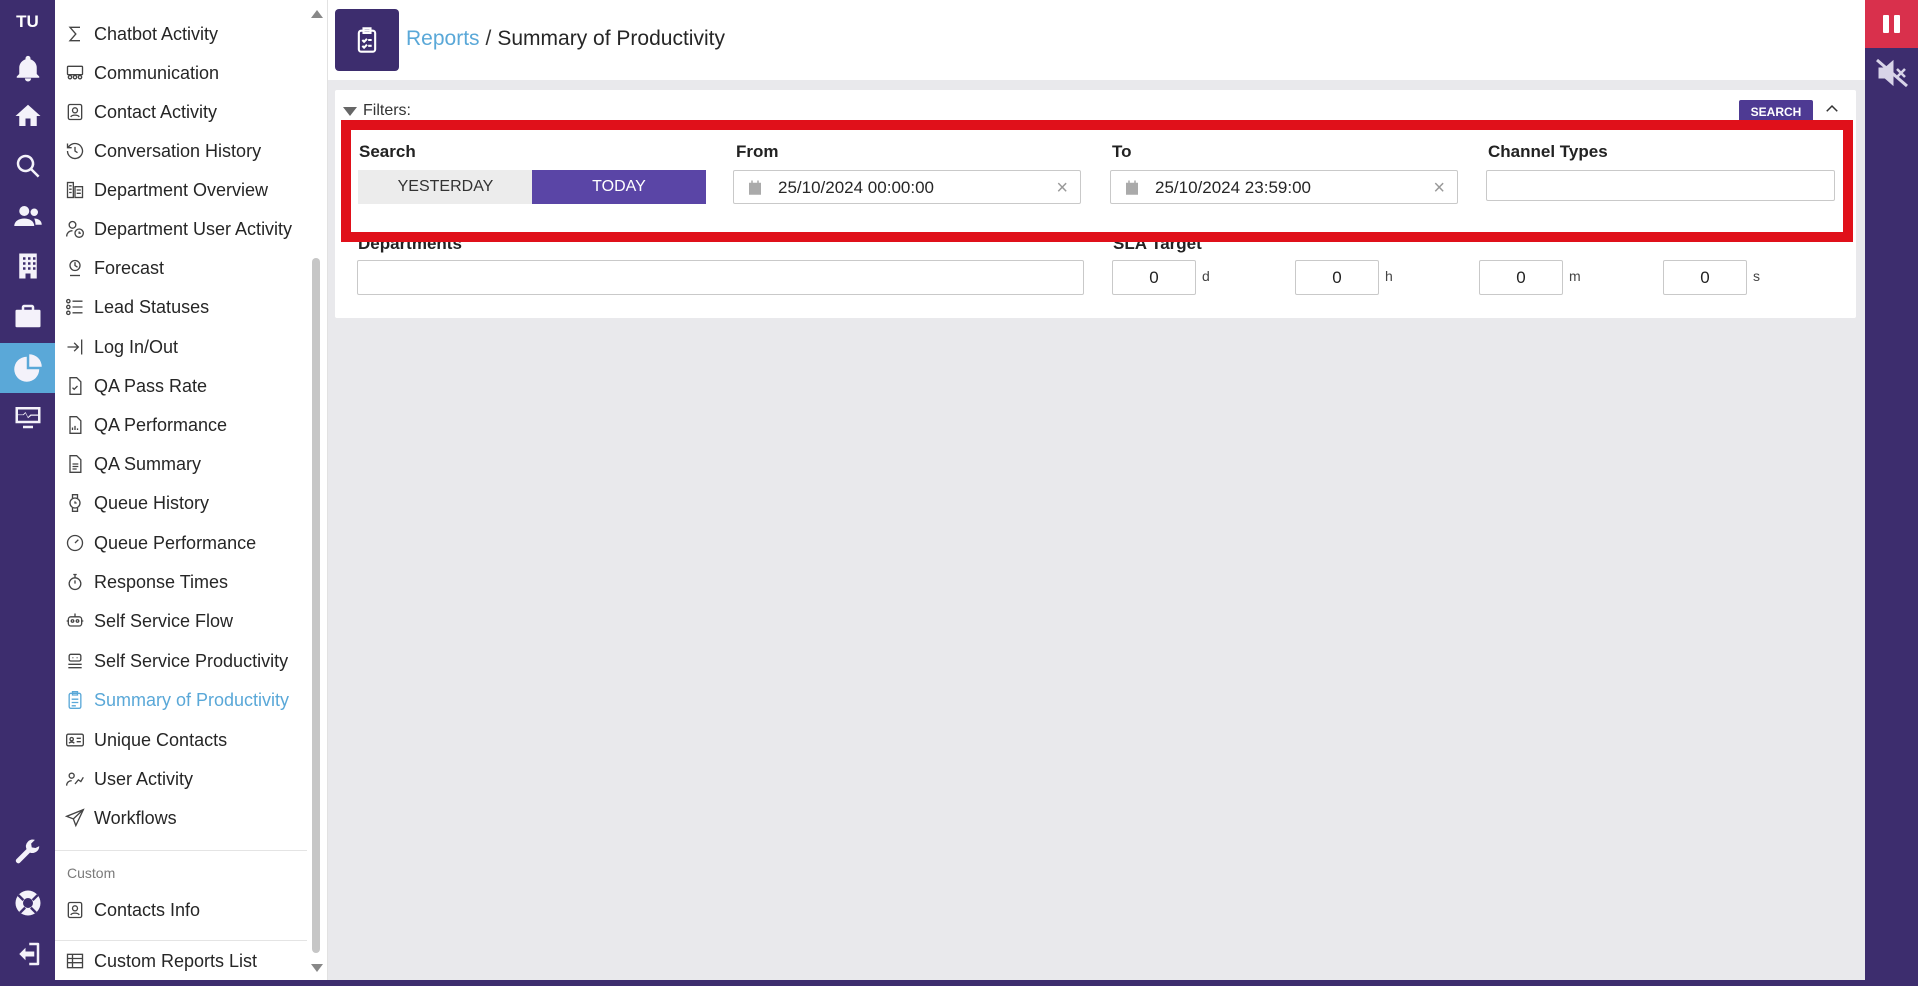 Image resolution: width=1918 pixels, height=986 pixels. I want to click on sla-hours-input: 0, so click(1337, 277).